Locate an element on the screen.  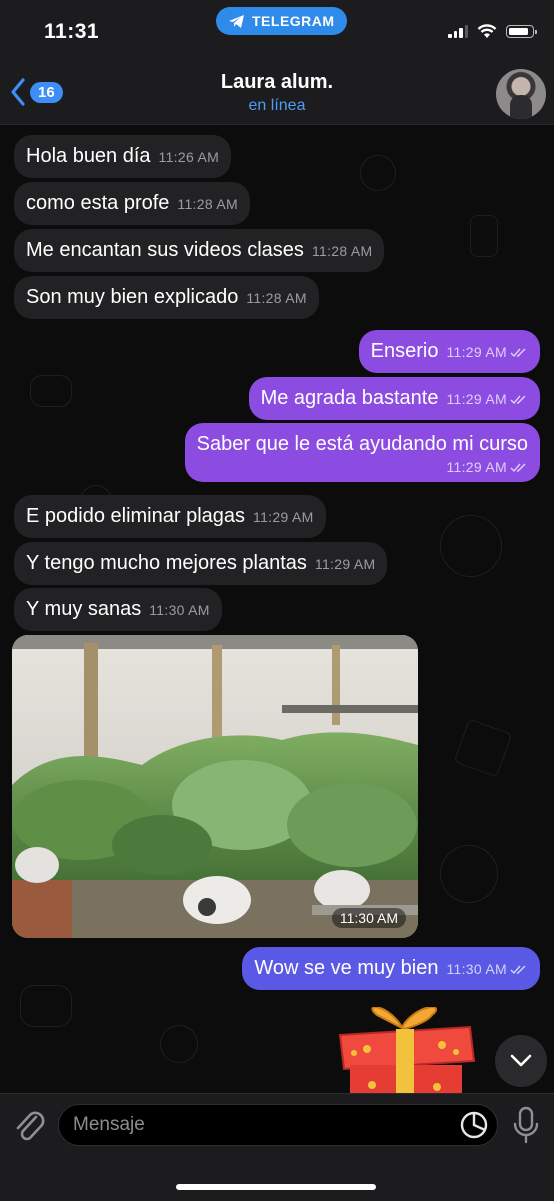
home-indicator is located at coordinates (276, 1187).